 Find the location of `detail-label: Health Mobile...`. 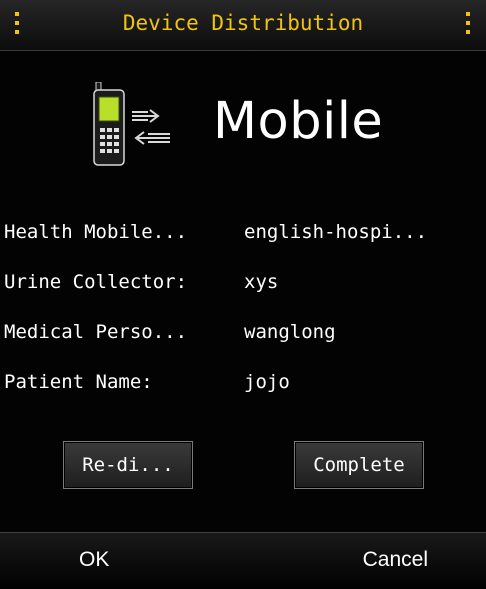

detail-label: Health Mobile... is located at coordinates (96, 232).